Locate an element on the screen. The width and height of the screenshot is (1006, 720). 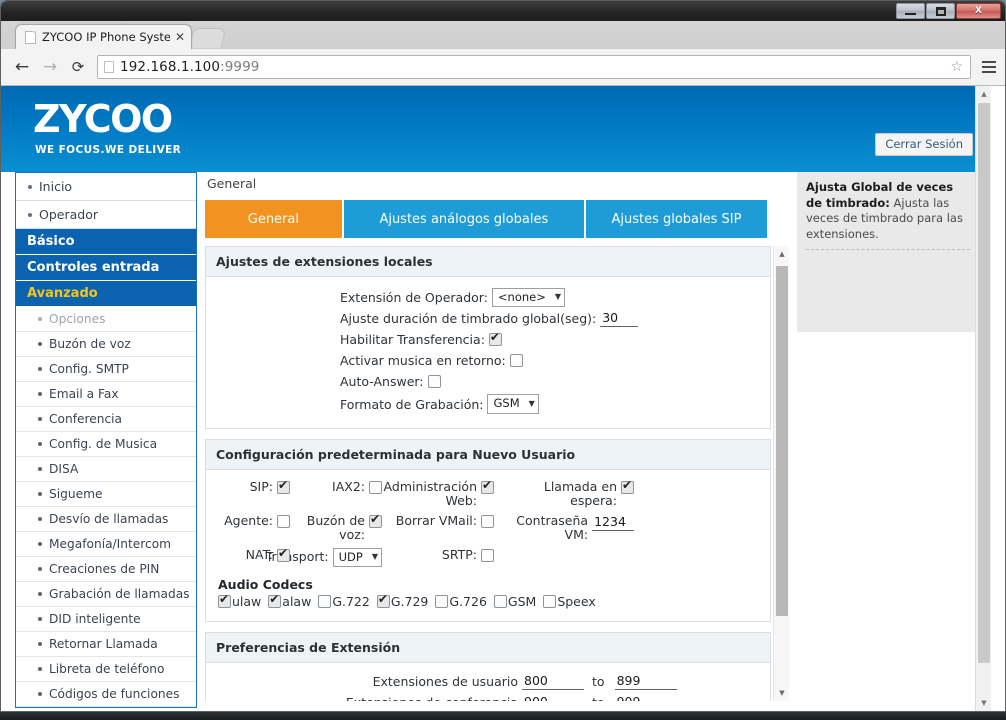
sidebar-item-grabacion-de-llamadas: Grabación de llamadas is located at coordinates (106, 594).